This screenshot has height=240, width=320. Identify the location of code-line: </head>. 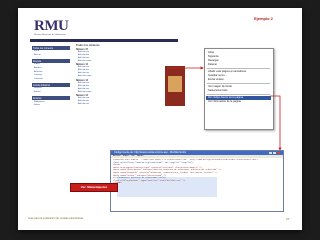
(197, 183).